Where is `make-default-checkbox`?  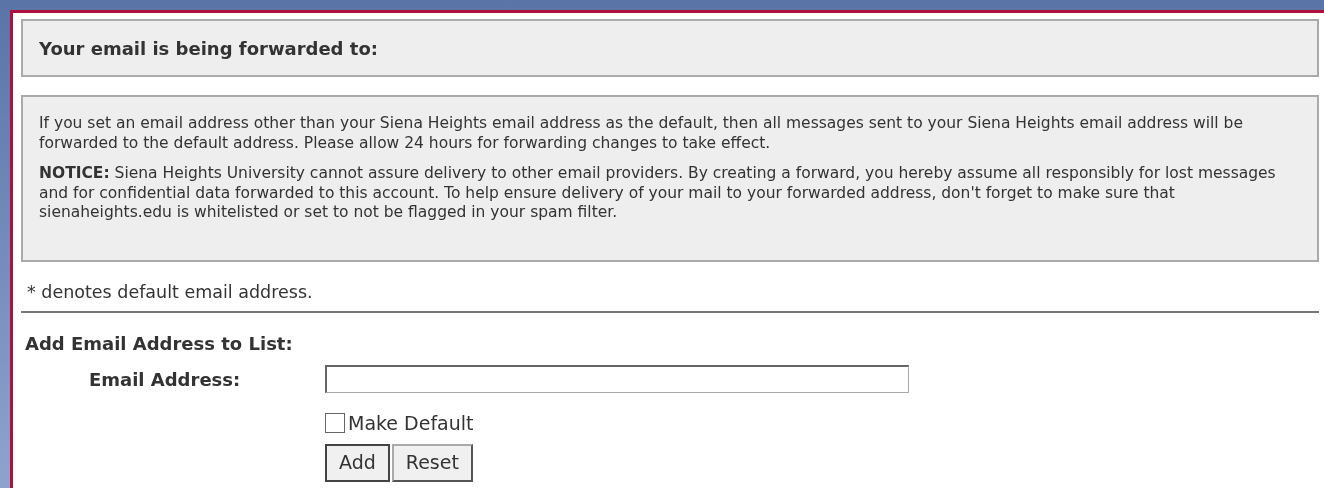
make-default-checkbox is located at coordinates (335, 423).